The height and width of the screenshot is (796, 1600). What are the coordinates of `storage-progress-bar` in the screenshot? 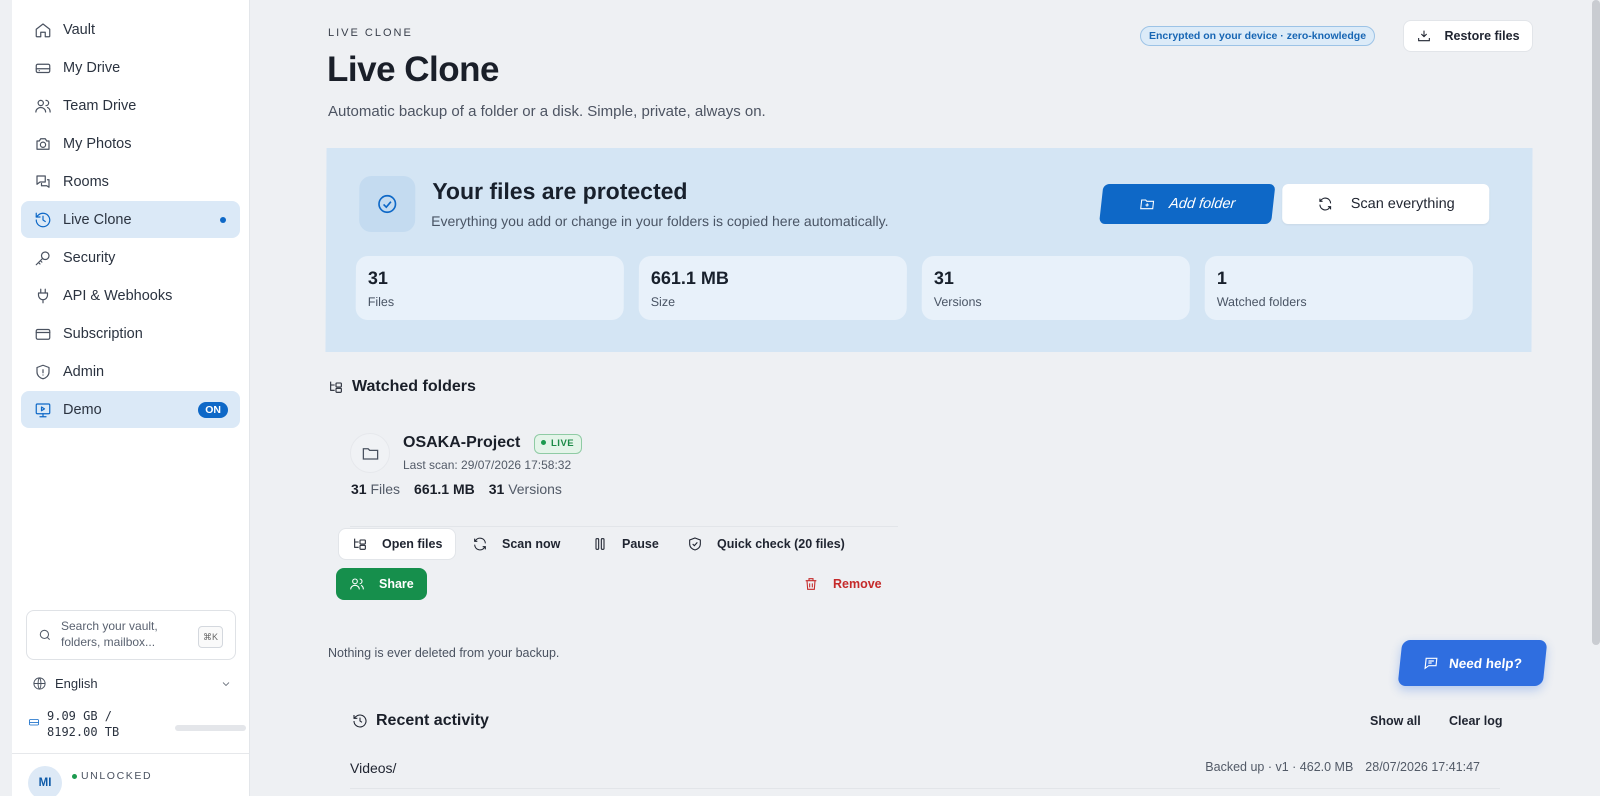 It's located at (210, 728).